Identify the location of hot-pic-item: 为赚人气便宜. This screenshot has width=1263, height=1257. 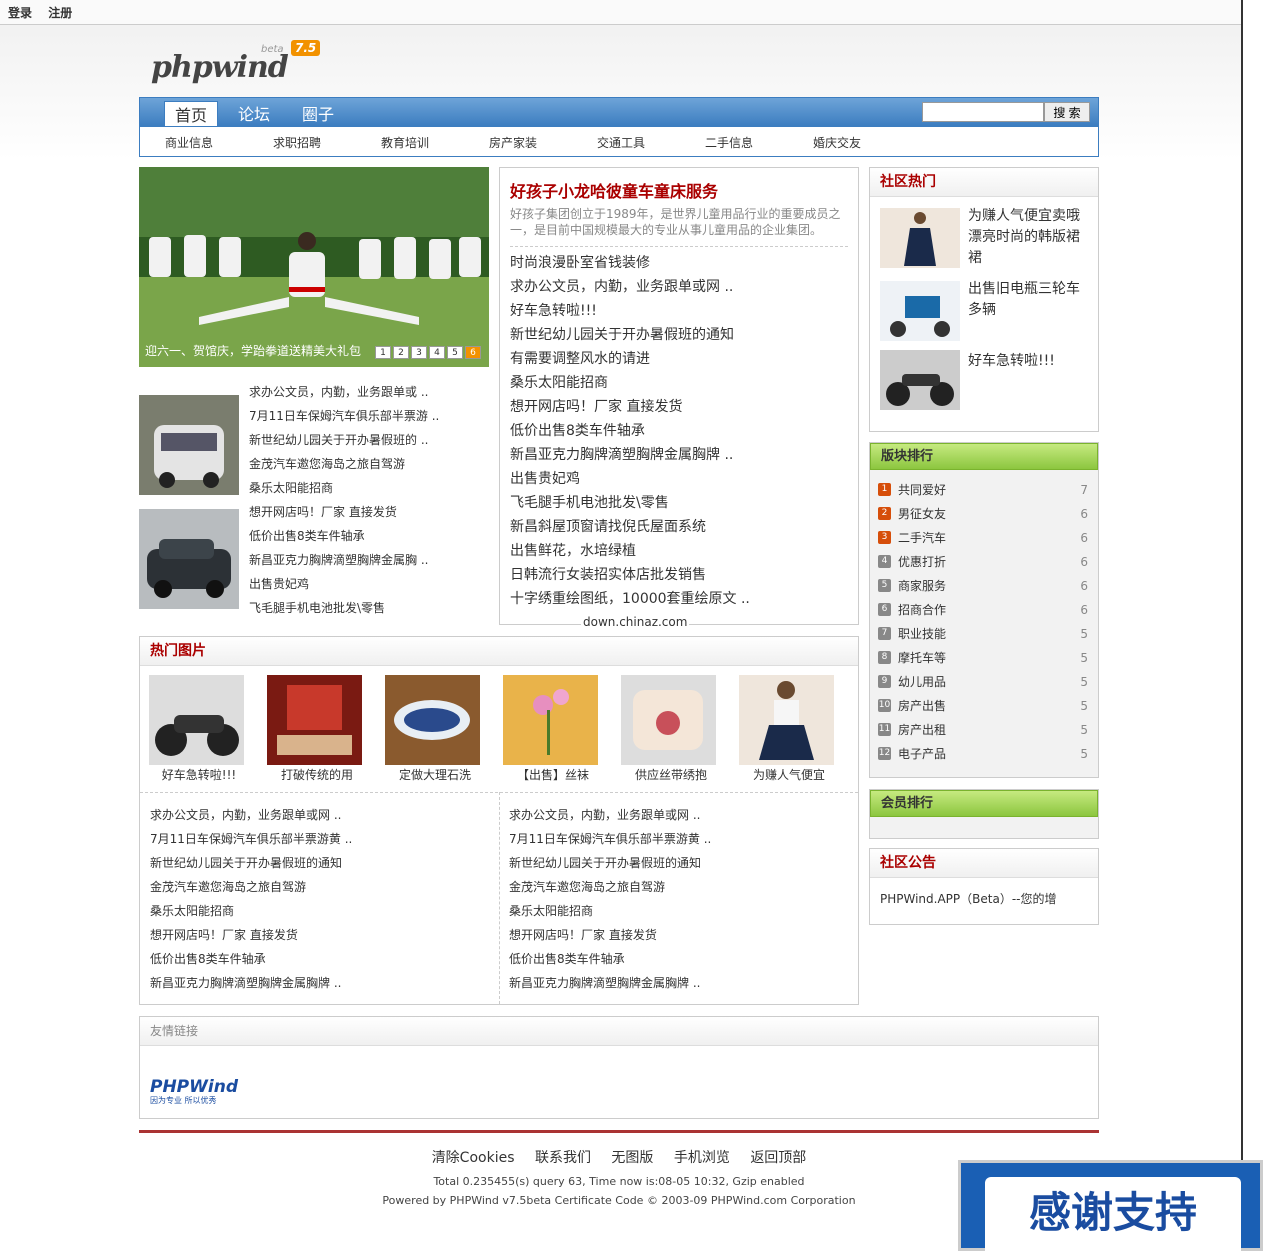
(789, 730).